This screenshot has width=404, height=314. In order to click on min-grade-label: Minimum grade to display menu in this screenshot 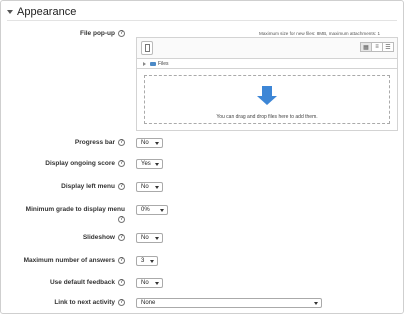, I will do `click(75, 209)`.